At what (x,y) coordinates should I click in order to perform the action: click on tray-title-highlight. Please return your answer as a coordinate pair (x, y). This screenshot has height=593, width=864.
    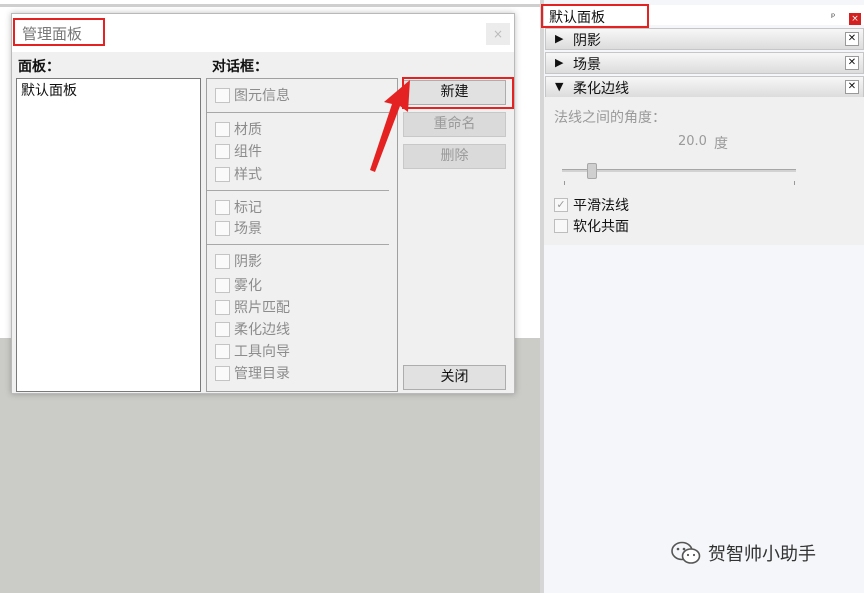
    Looking at the image, I should click on (595, 16).